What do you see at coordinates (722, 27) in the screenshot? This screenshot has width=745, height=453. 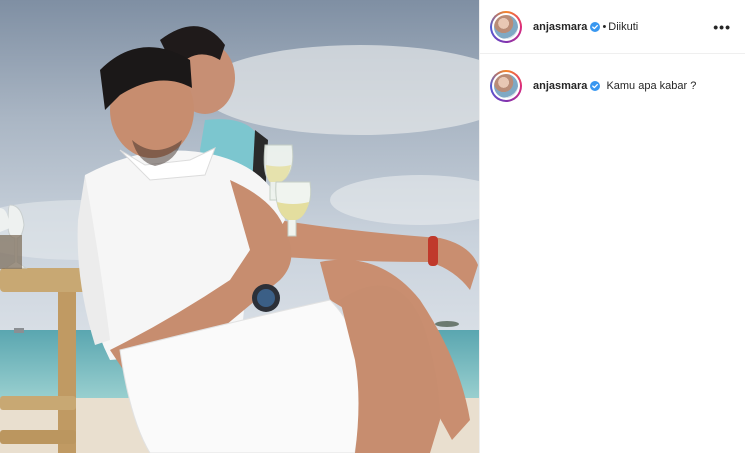 I see `more-options-icon: •••` at bounding box center [722, 27].